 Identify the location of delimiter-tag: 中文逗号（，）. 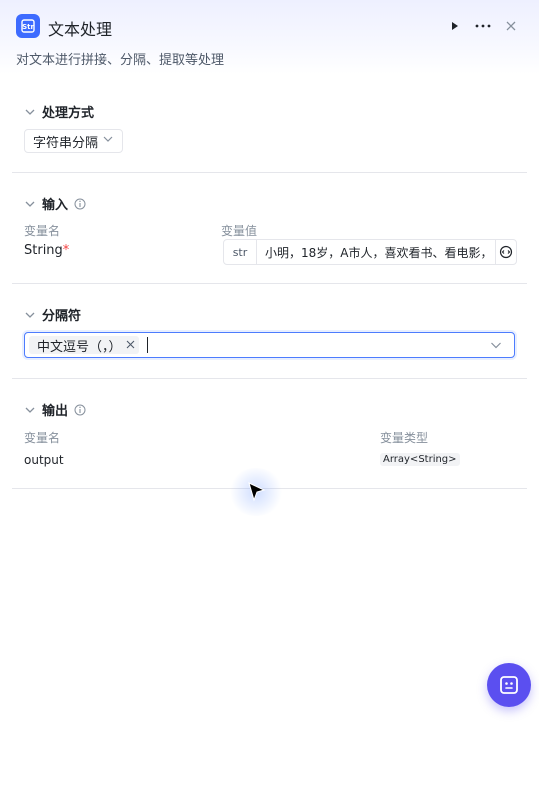
(84, 345).